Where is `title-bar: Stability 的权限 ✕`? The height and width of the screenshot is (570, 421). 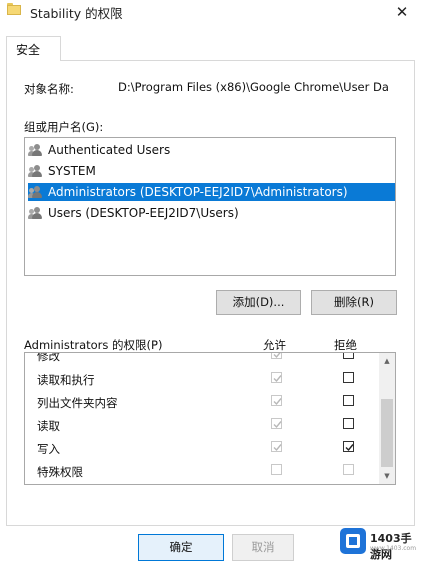 title-bar: Stability 的权限 ✕ is located at coordinates (210, 13).